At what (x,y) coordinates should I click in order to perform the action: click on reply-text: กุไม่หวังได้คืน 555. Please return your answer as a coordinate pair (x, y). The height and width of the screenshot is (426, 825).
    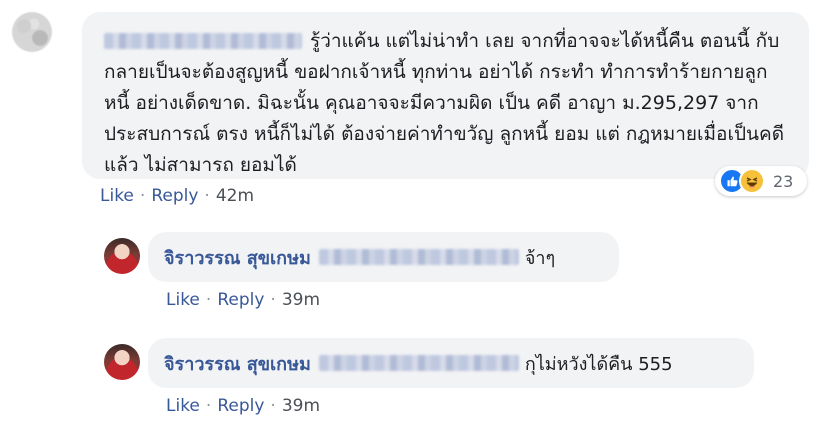
    Looking at the image, I should click on (598, 364).